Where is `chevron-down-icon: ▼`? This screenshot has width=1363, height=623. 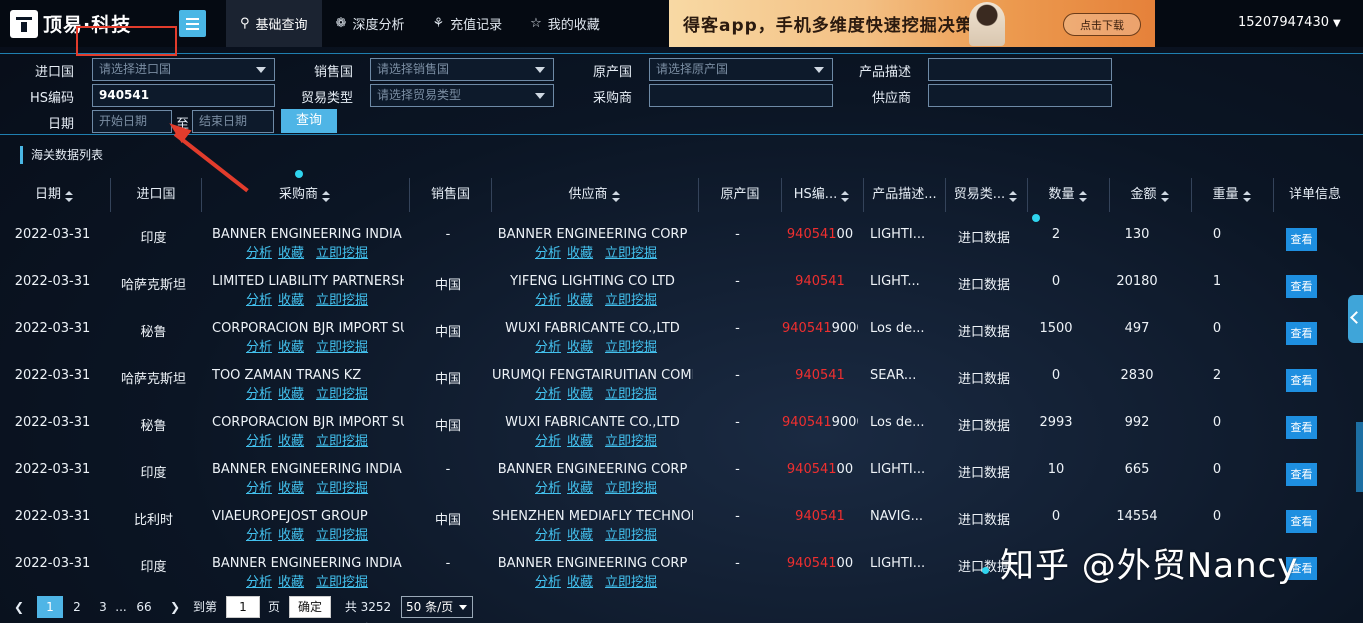 chevron-down-icon: ▼ is located at coordinates (1336, 23).